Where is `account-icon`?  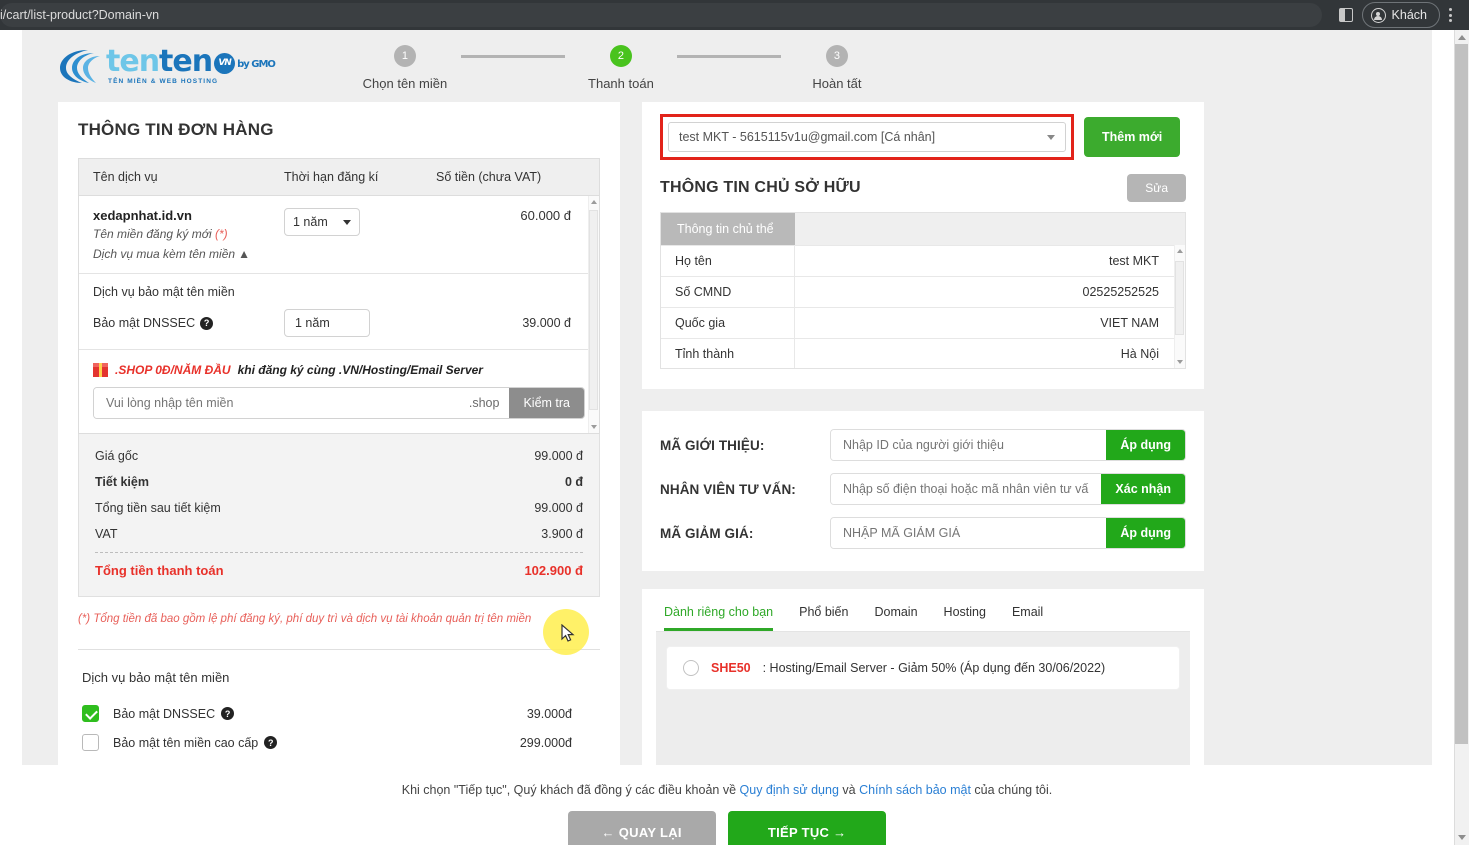 account-icon is located at coordinates (1378, 15).